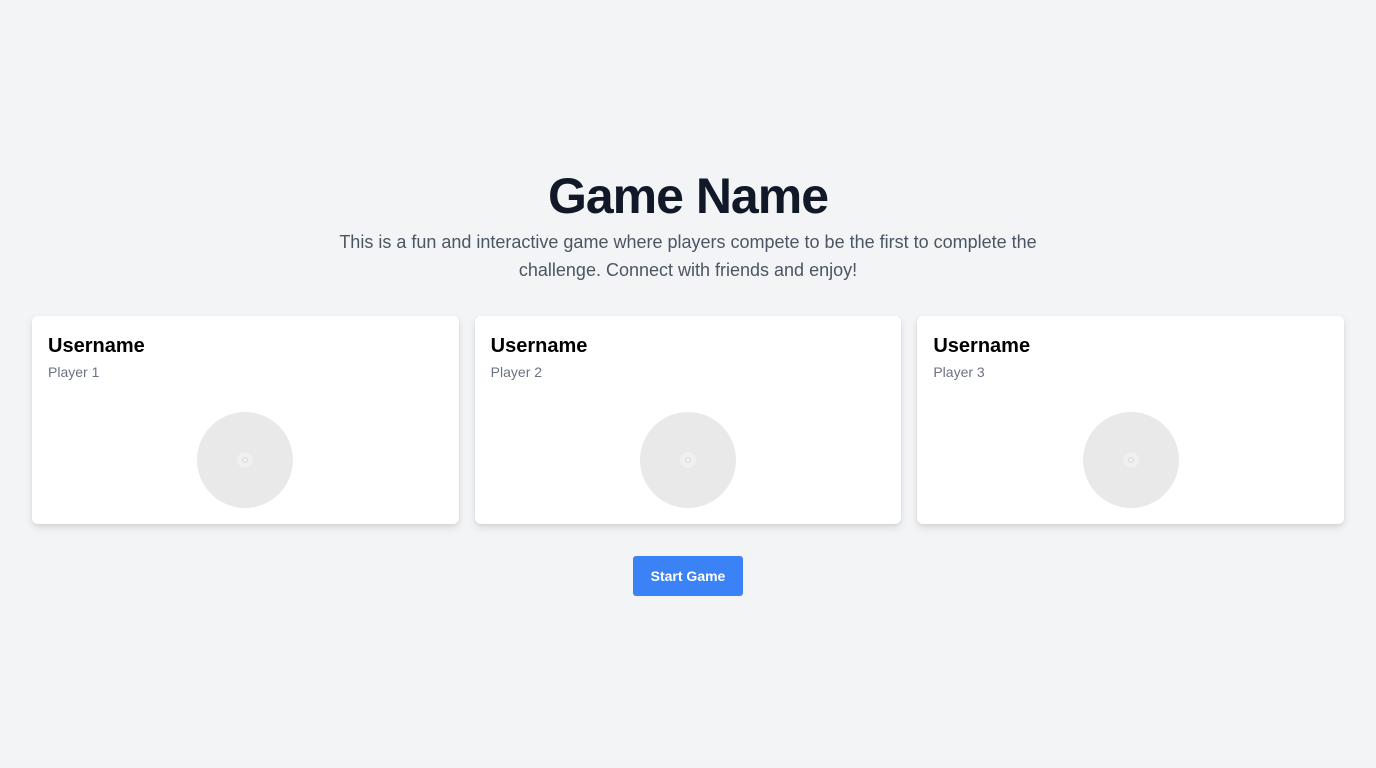 This screenshot has width=1376, height=768. What do you see at coordinates (688, 196) in the screenshot?
I see `page-title: Game Name` at bounding box center [688, 196].